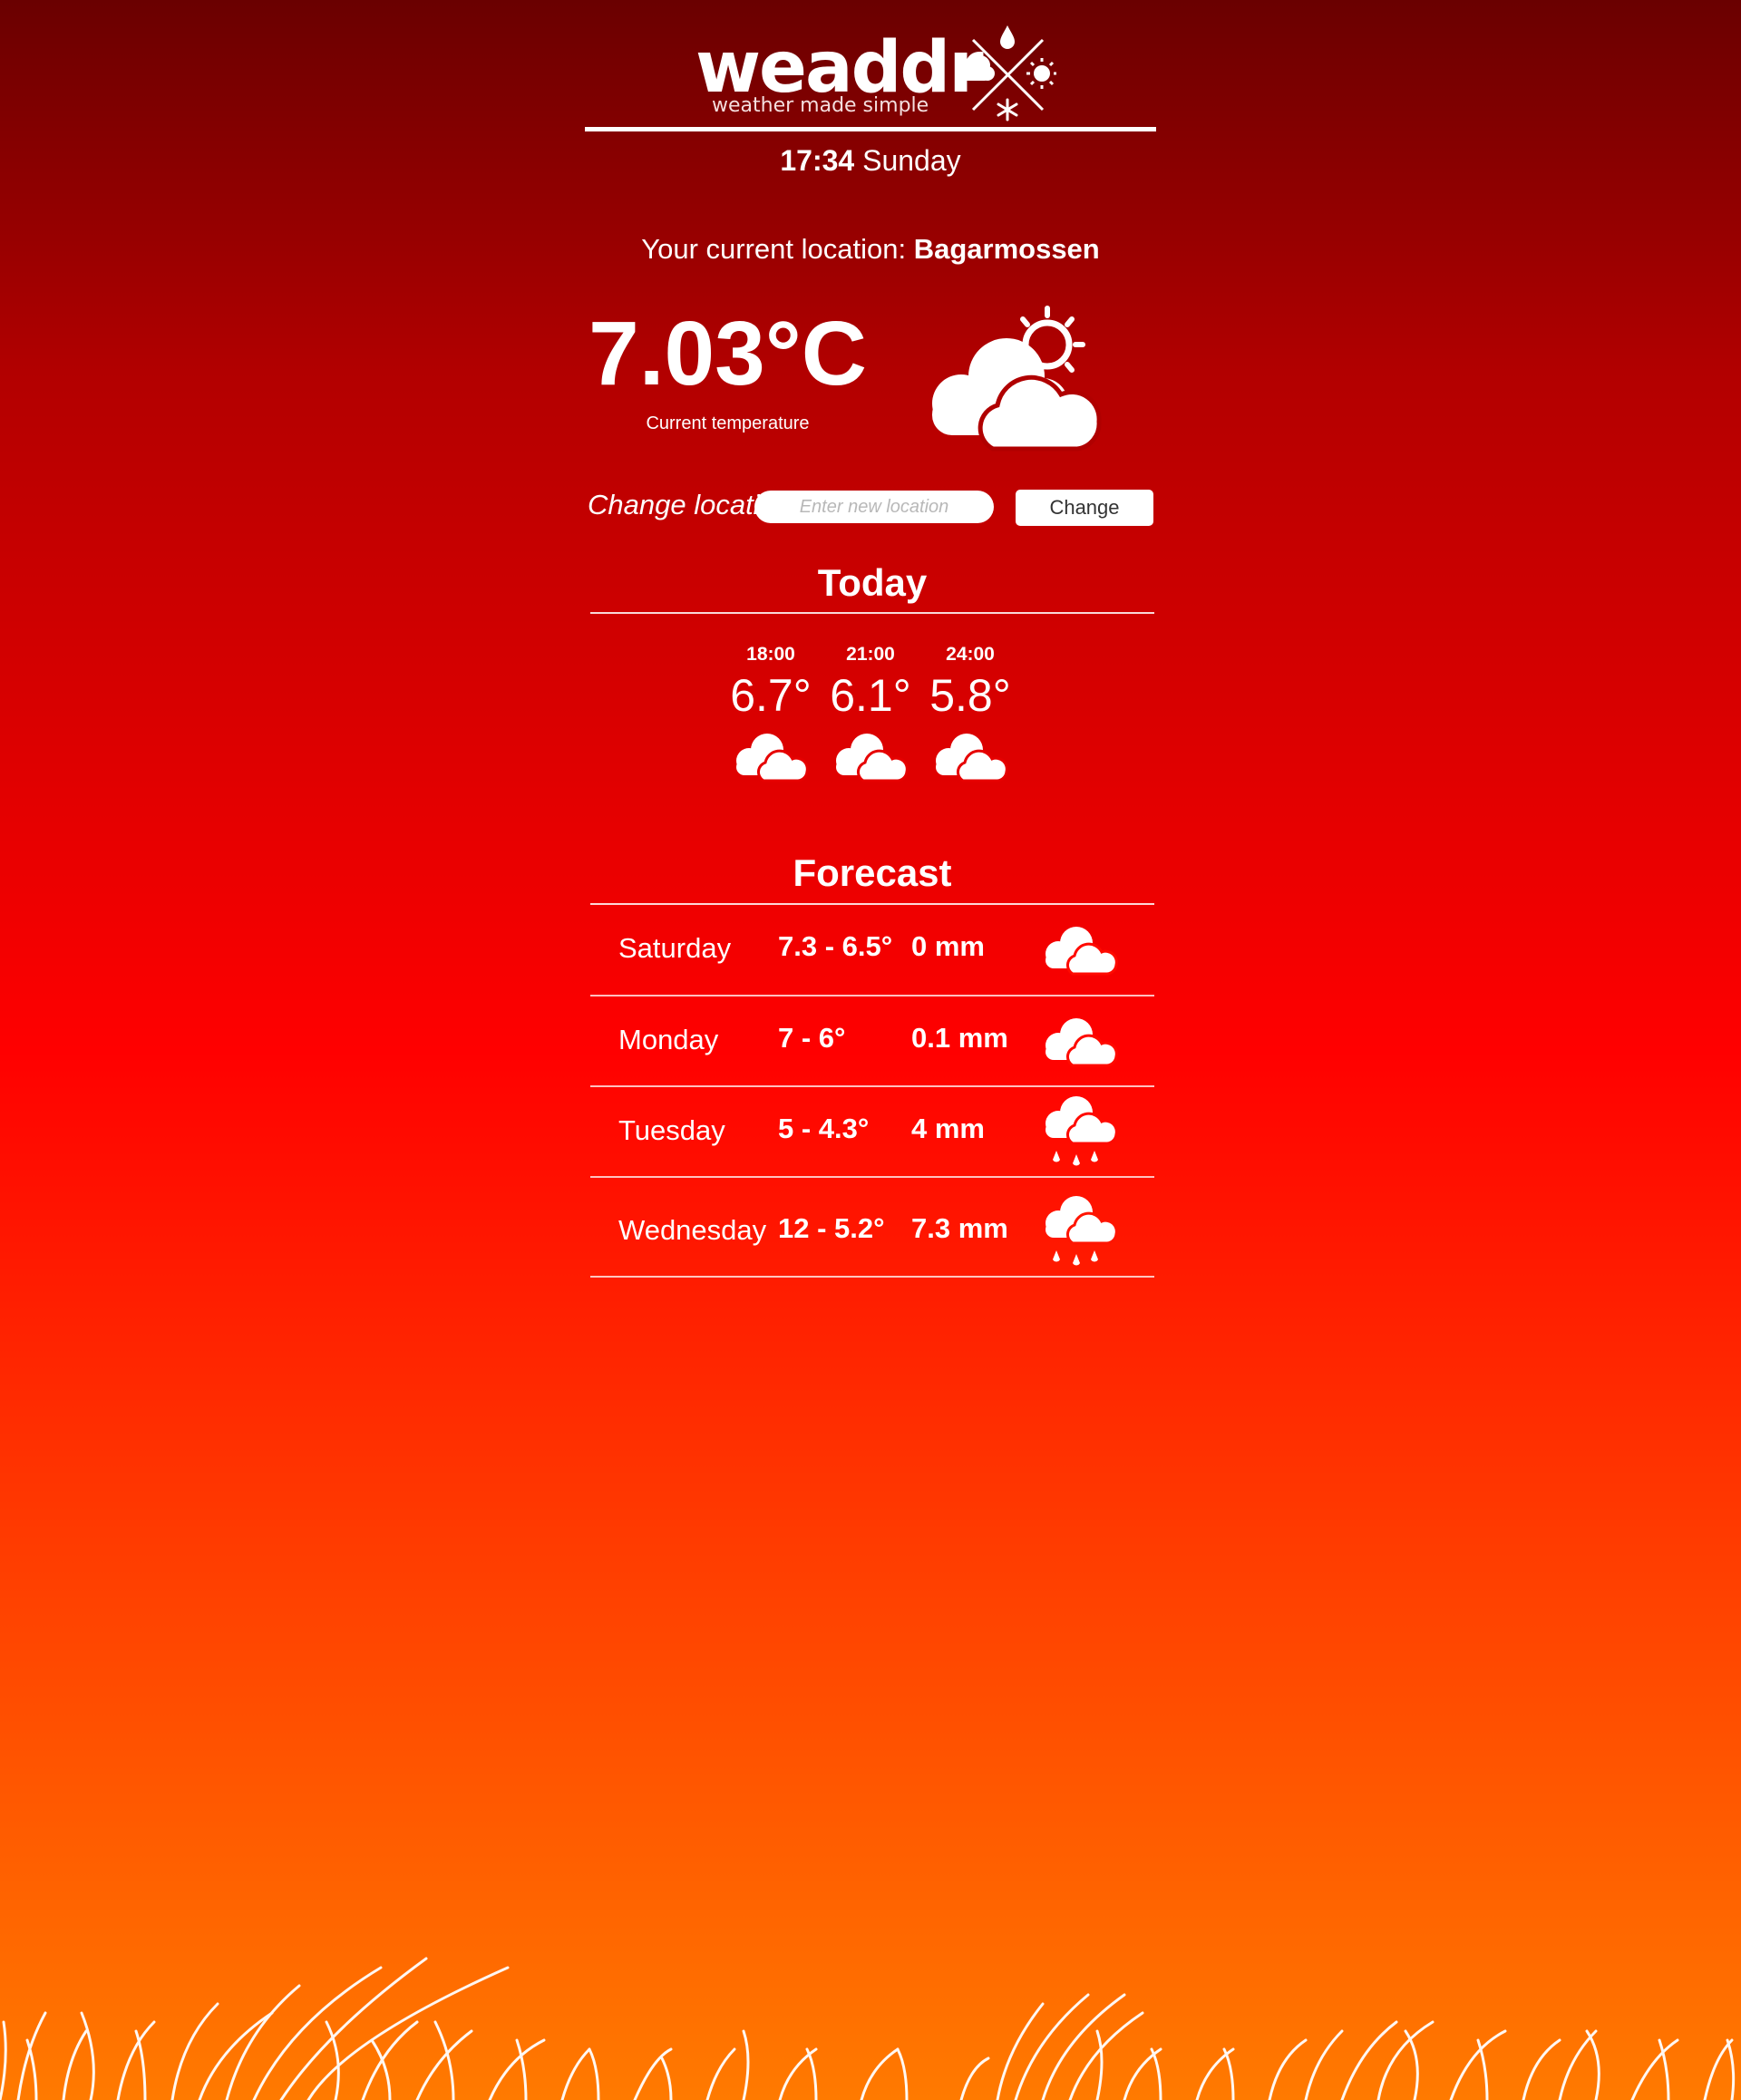 The width and height of the screenshot is (1741, 2100). I want to click on forecast-row: Wednesday 12 - 5.2° 7.3 mm, so click(872, 1228).